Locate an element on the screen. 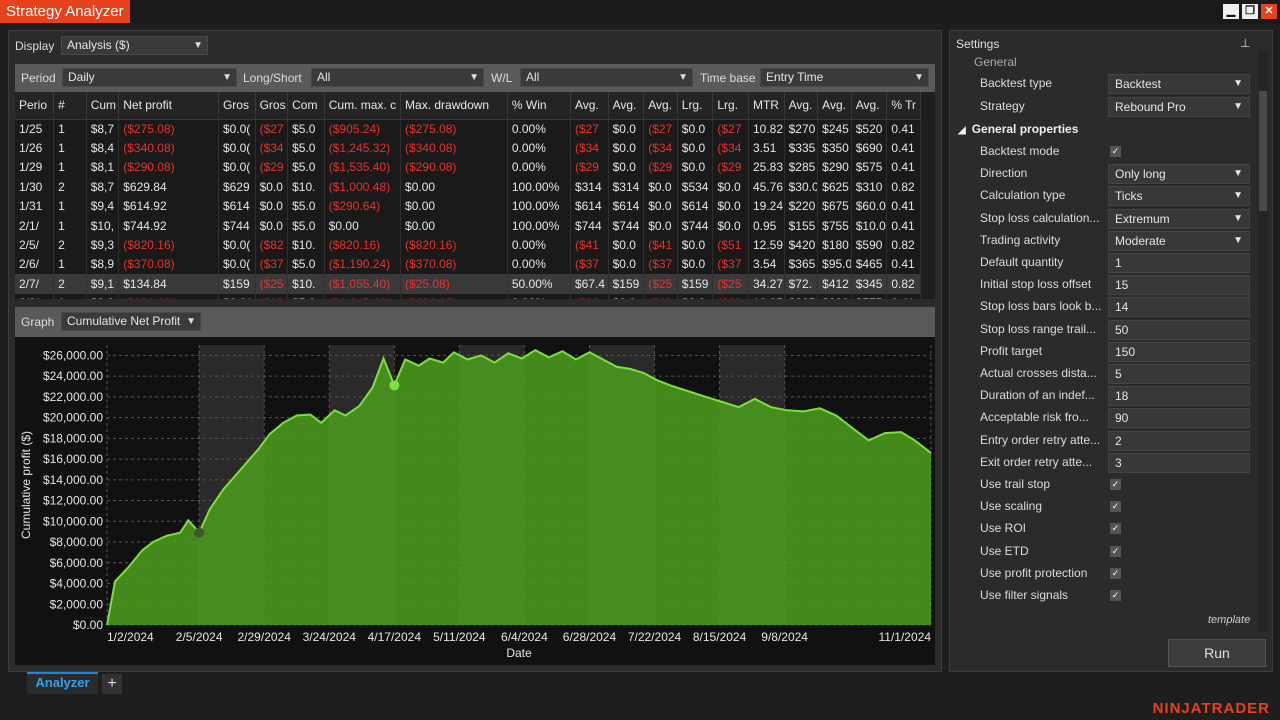 This screenshot has height=720, width=1280. prop-label: Trading activity is located at coordinates (1020, 239).